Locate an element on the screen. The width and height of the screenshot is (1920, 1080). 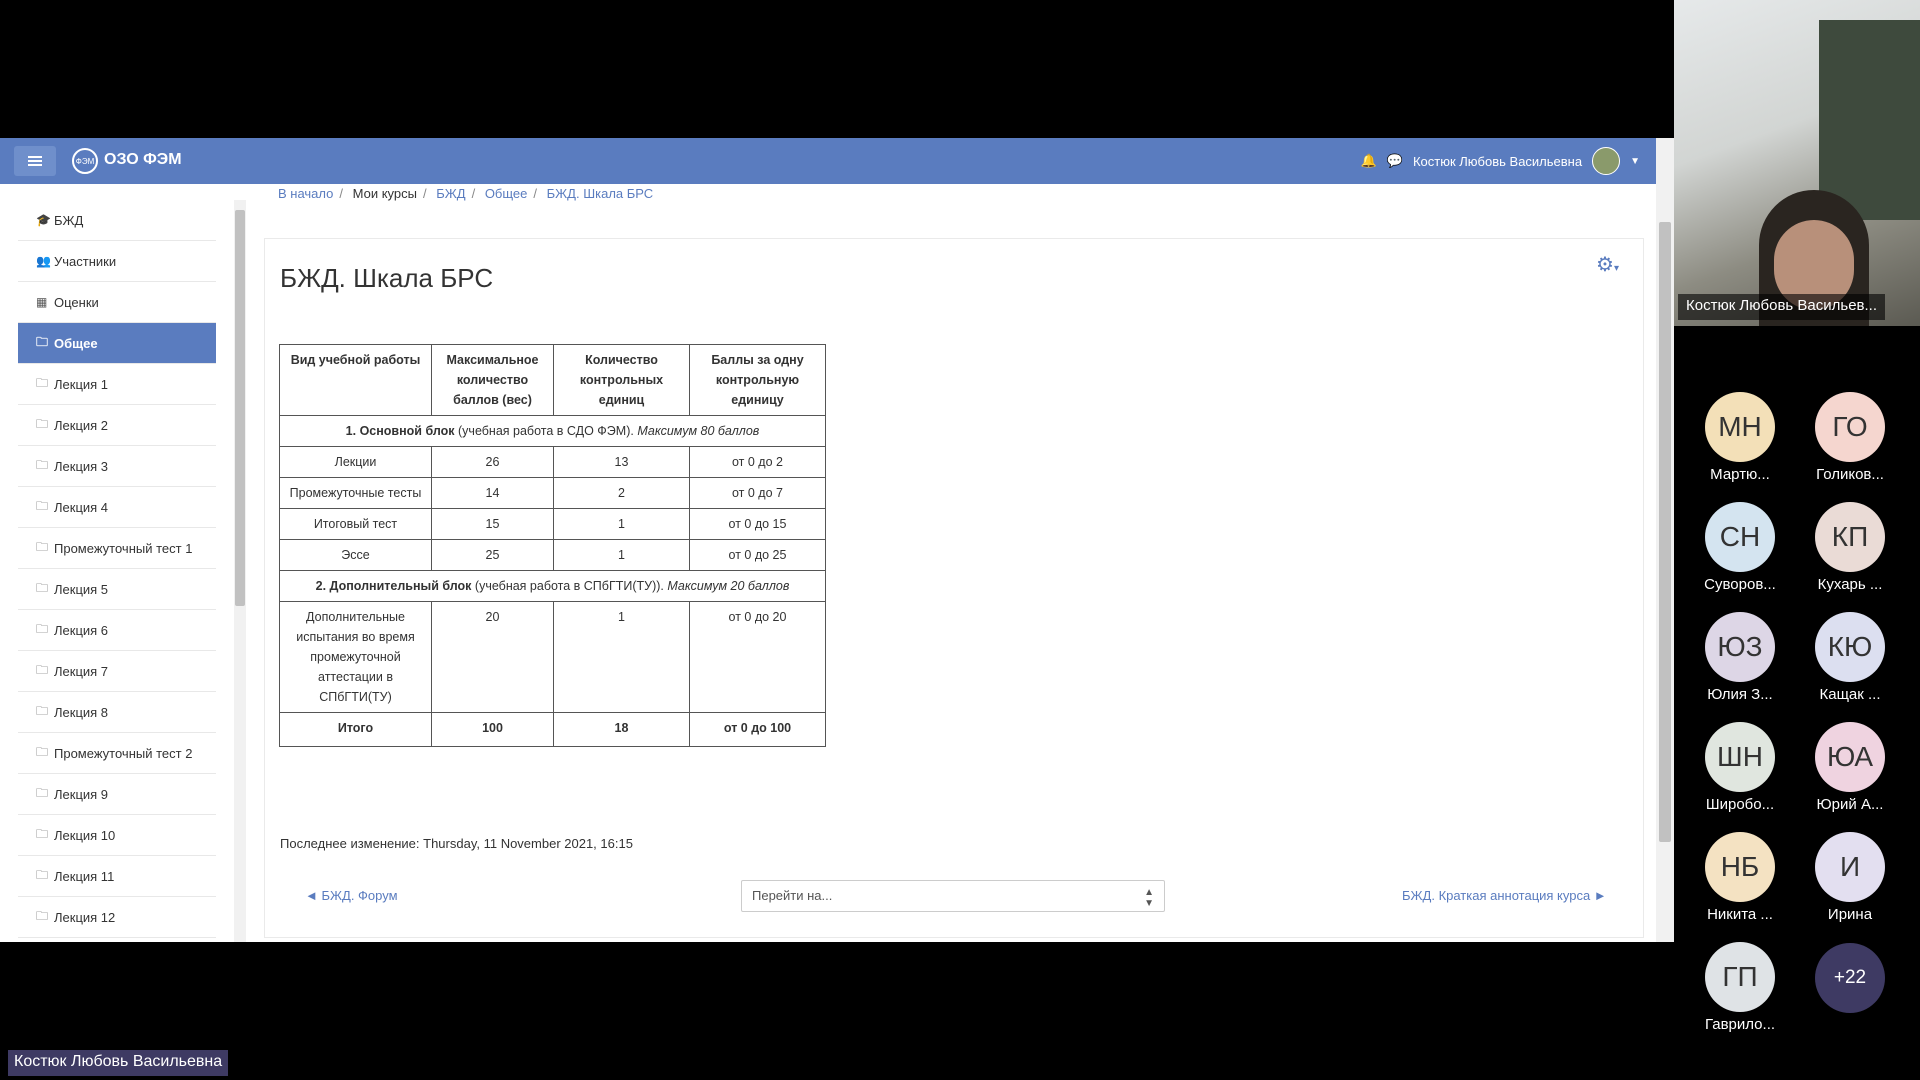
sidebar-item-label: Промежуточный тест 1 is located at coordinates (123, 548).